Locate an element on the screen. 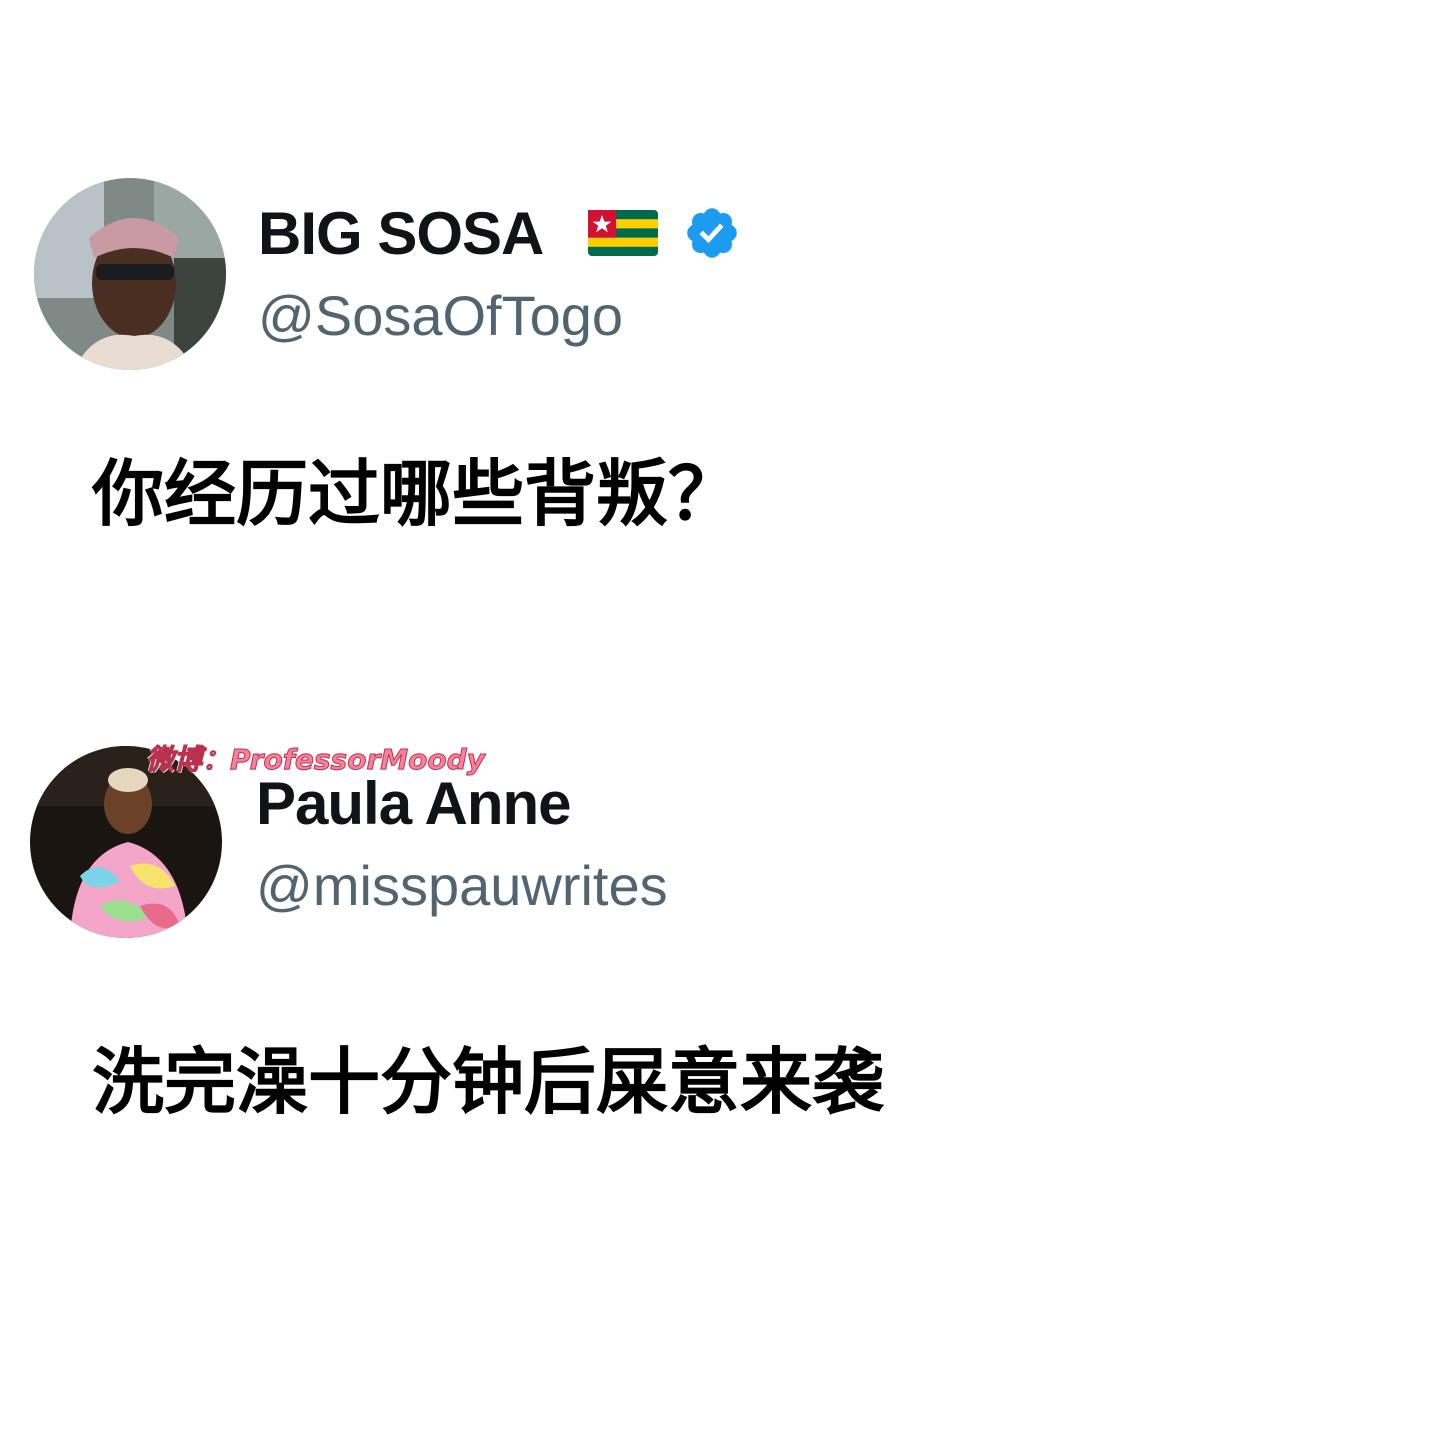 The width and height of the screenshot is (1440, 1440). tweet-text: 洗完澡十分钟后屎意来袭 is located at coordinates (488, 1082).